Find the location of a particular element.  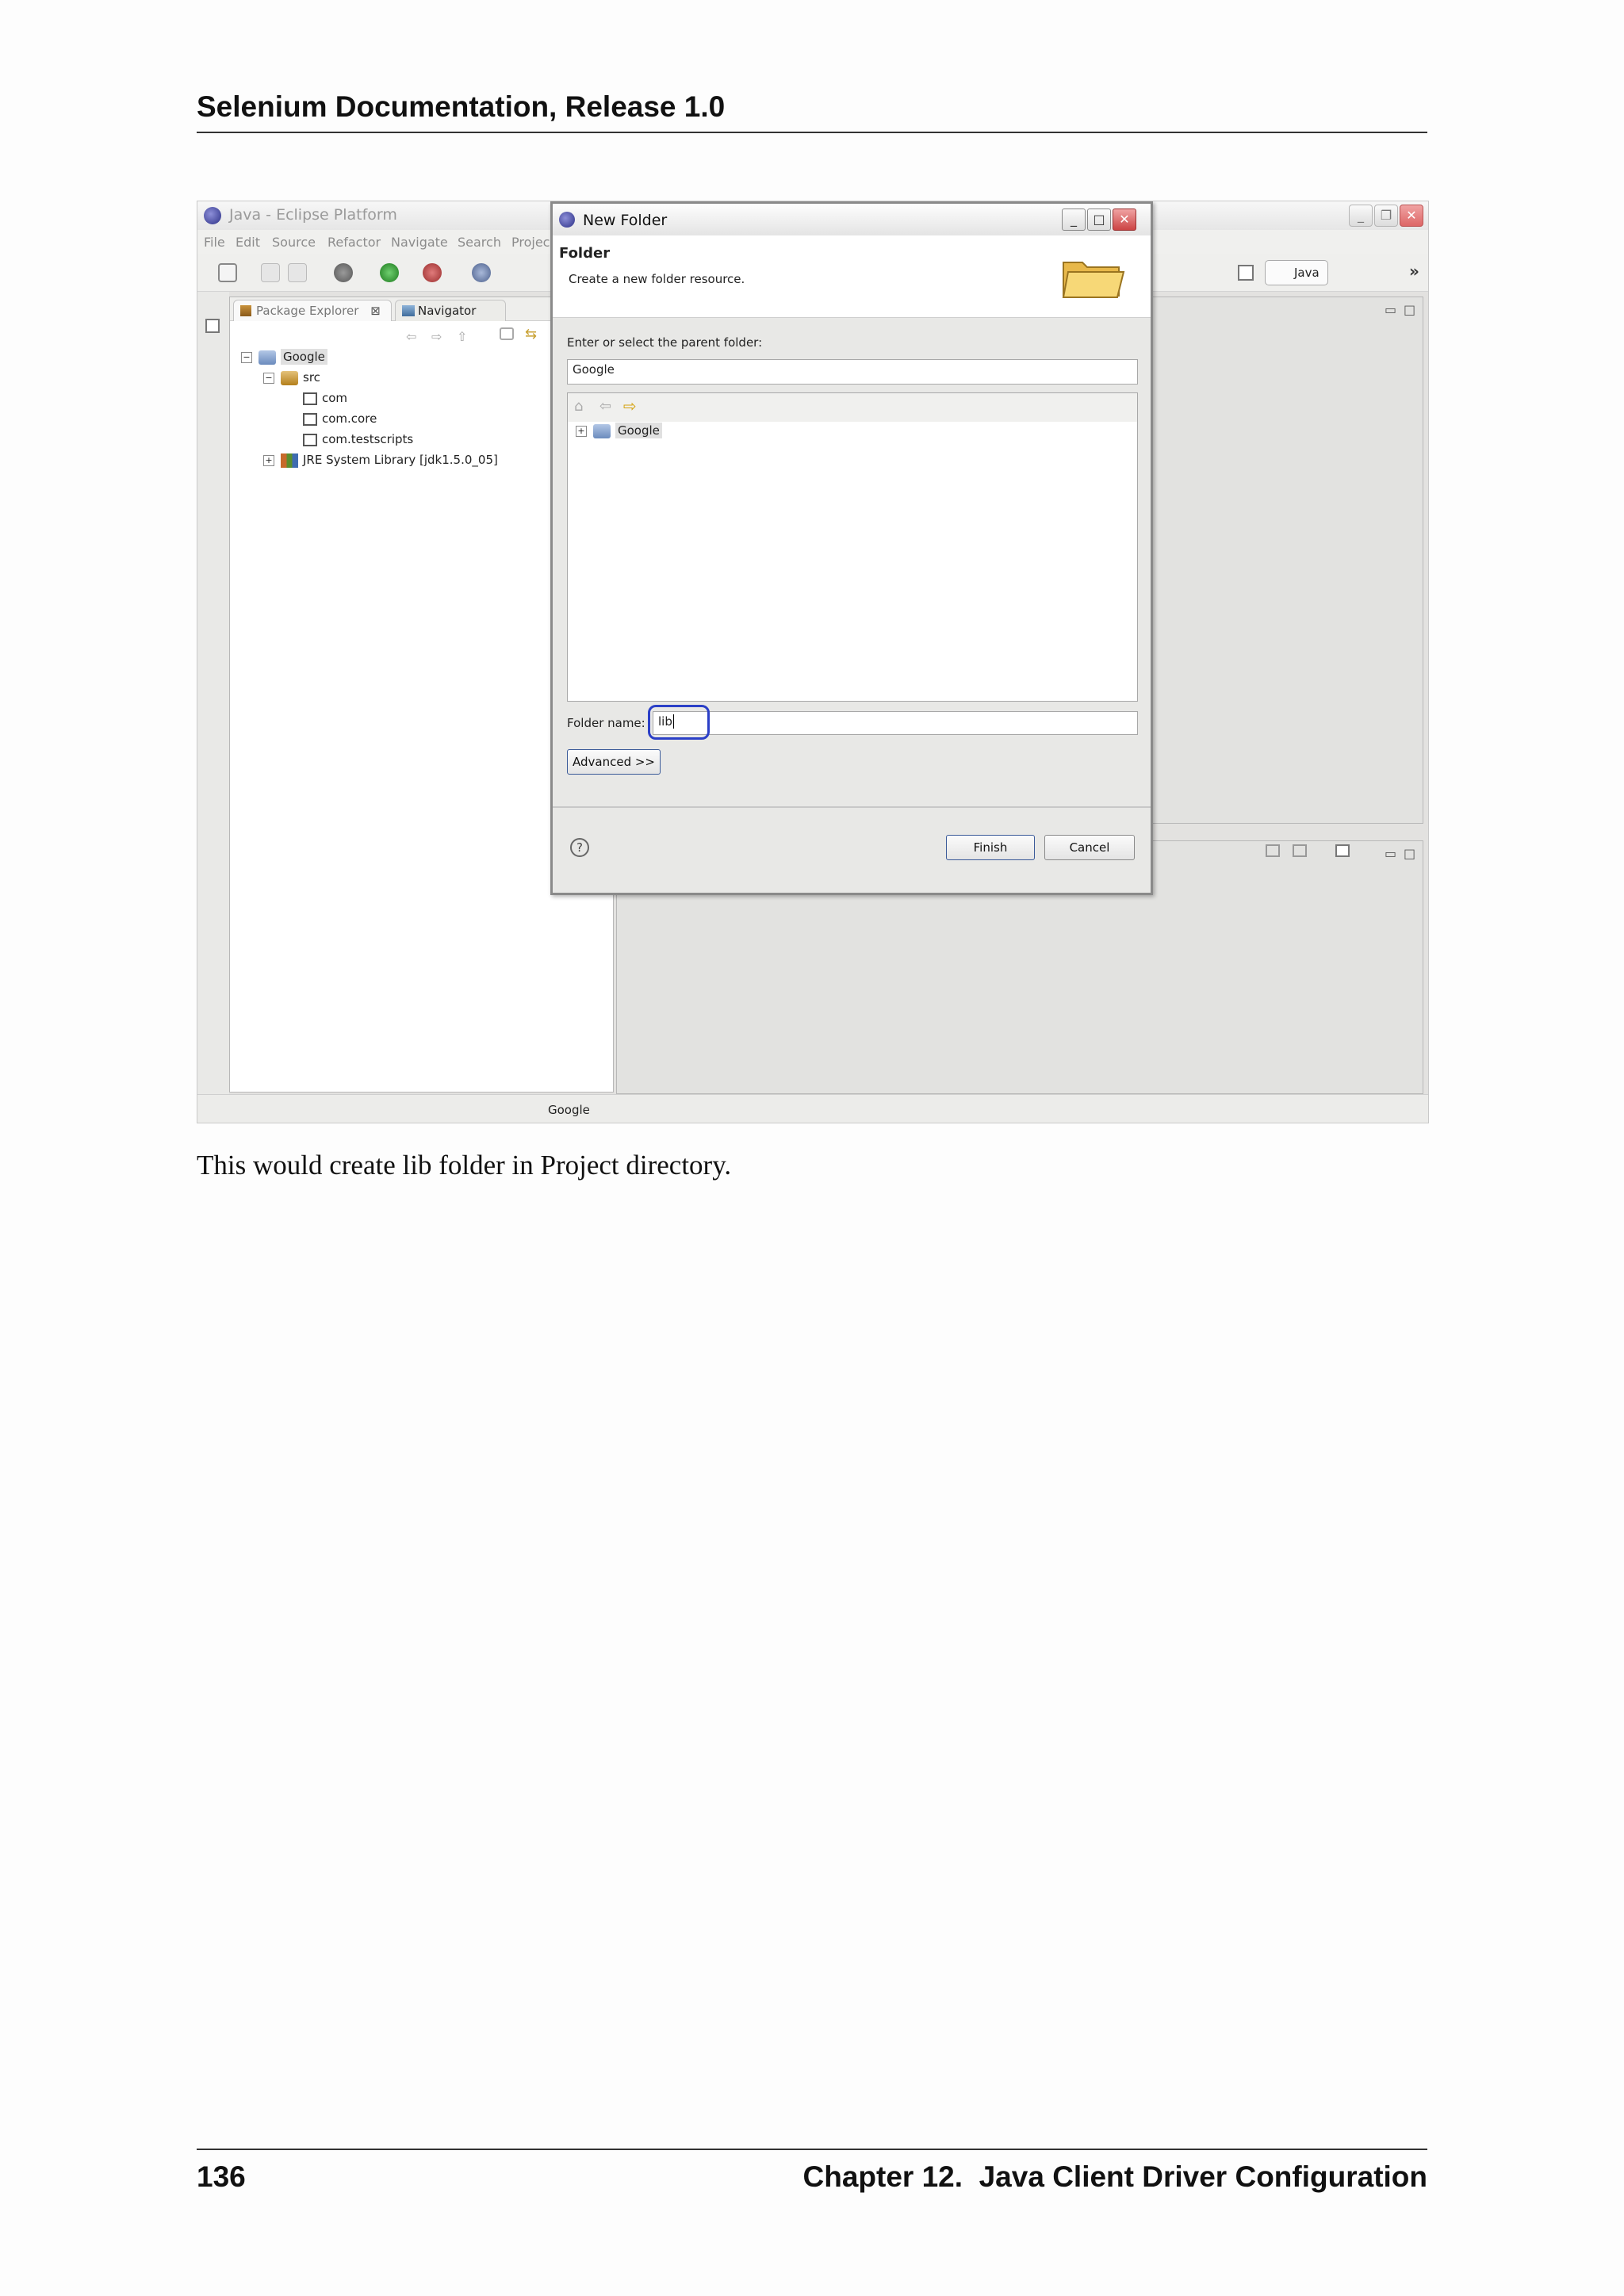

tree-item-google: + Google is located at coordinates (627, 433).